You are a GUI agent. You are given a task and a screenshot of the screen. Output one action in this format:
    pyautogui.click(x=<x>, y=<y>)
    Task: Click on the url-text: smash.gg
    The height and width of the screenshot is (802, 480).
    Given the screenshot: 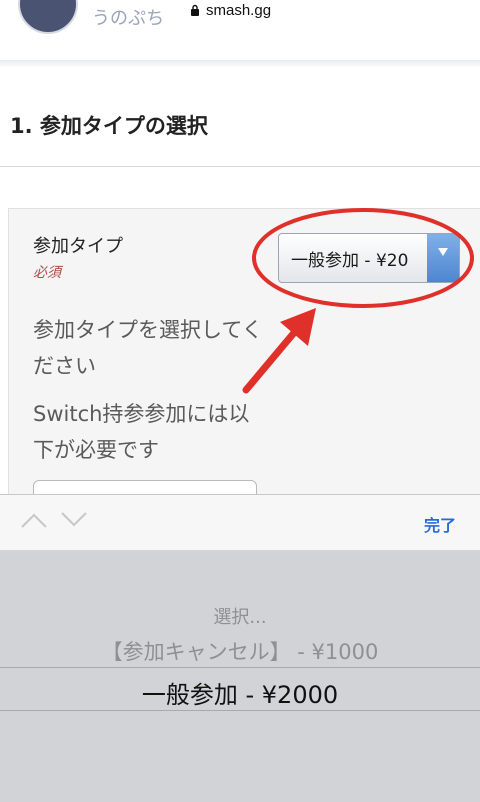 What is the action you would take?
    pyautogui.click(x=239, y=10)
    